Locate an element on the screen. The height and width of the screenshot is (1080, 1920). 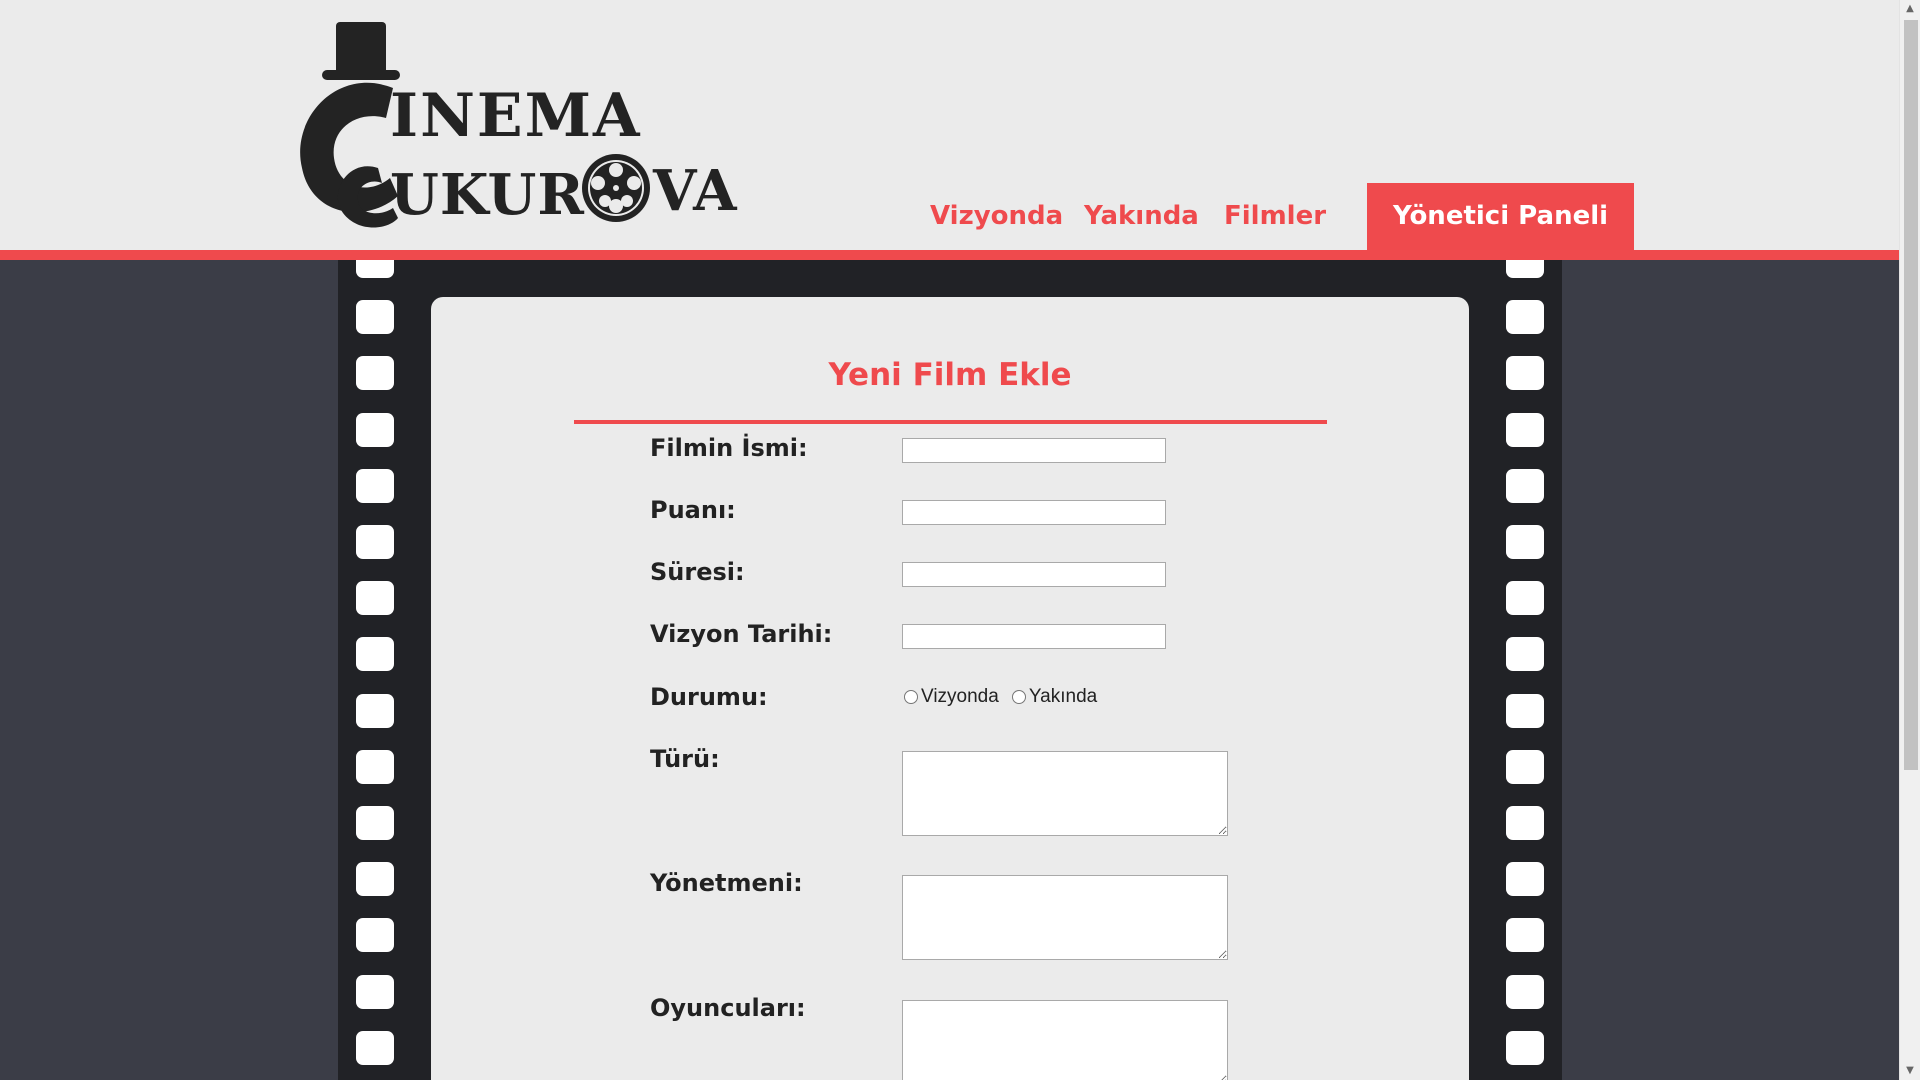
title-divider is located at coordinates (950, 422).